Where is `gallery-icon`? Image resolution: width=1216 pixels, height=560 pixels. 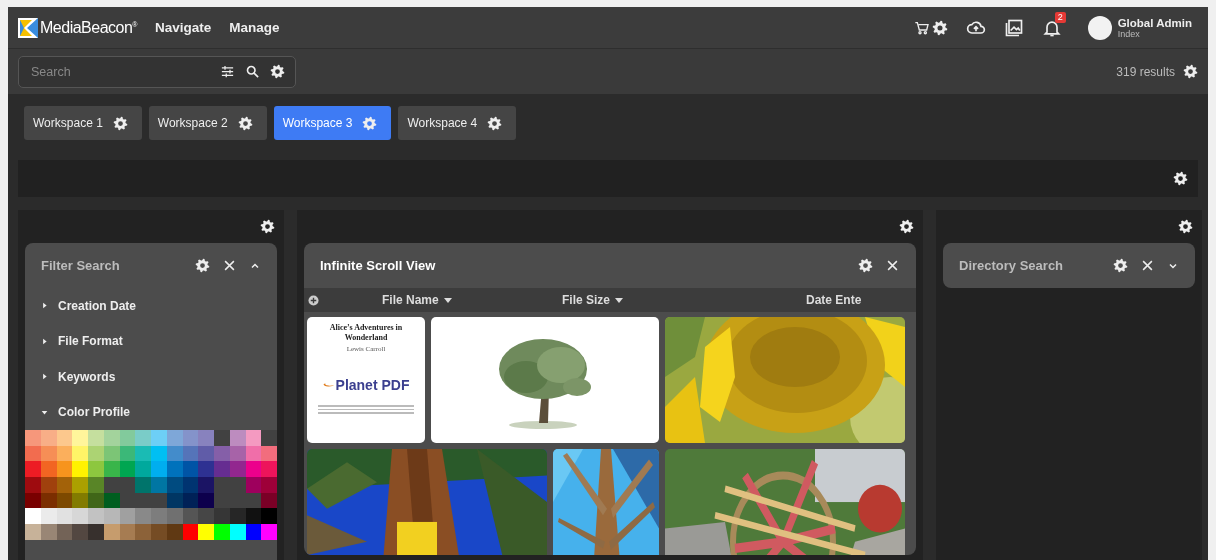
gallery-icon is located at coordinates (1013, 27).